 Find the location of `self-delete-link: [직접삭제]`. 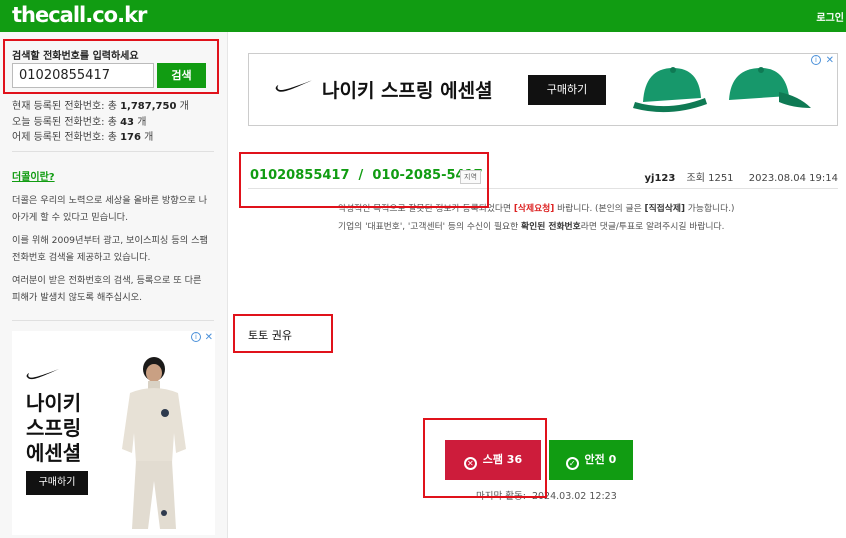

self-delete-link: [직접삭제] is located at coordinates (665, 209).